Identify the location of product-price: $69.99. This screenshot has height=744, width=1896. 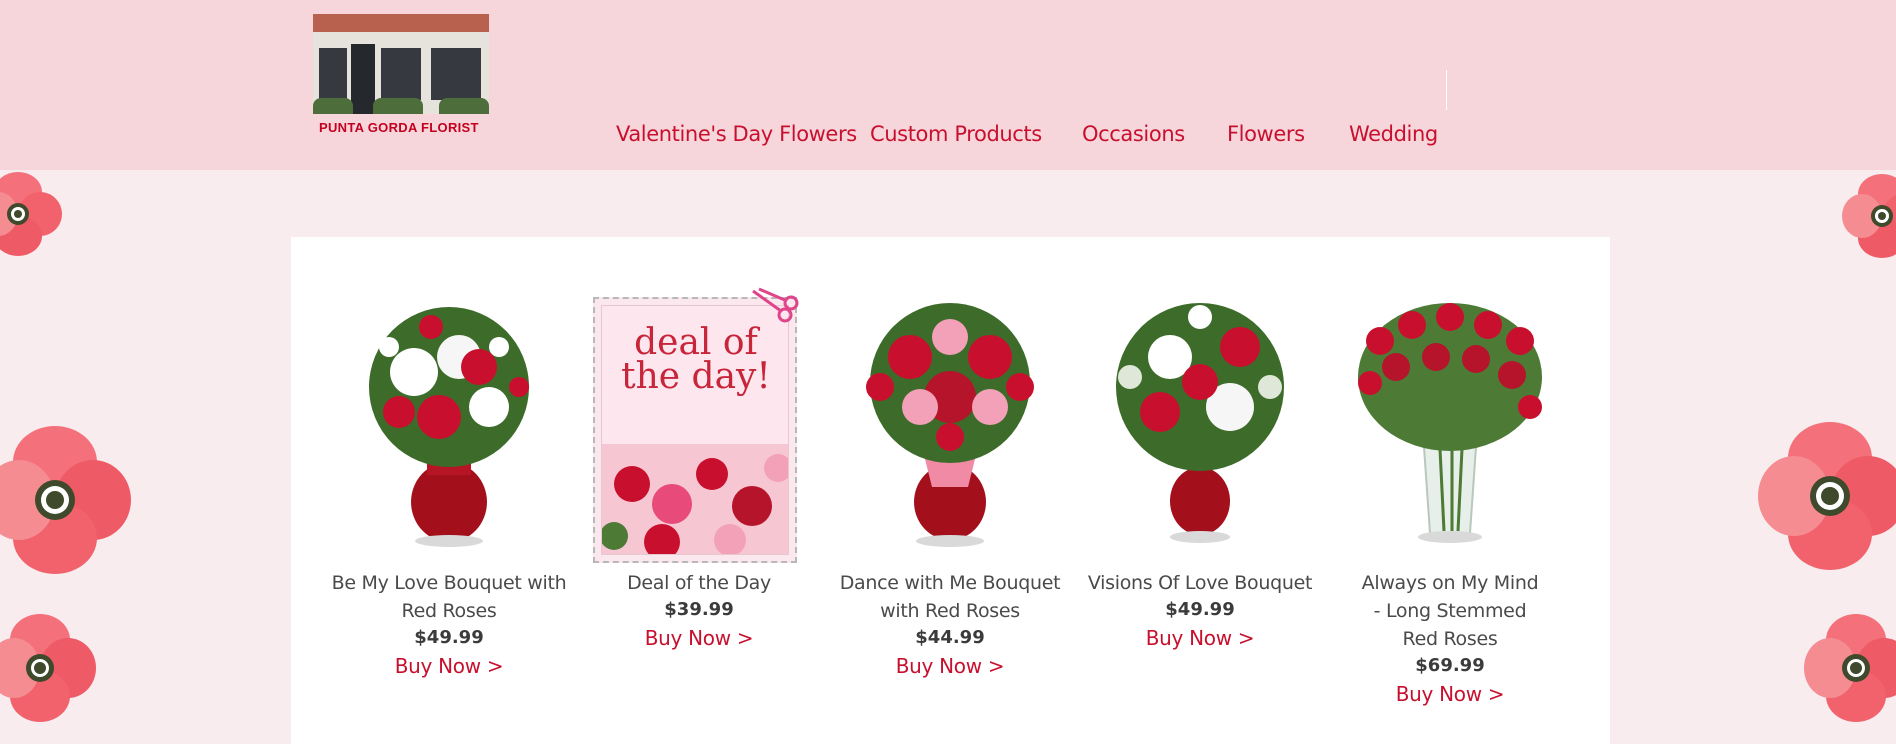
(1450, 665).